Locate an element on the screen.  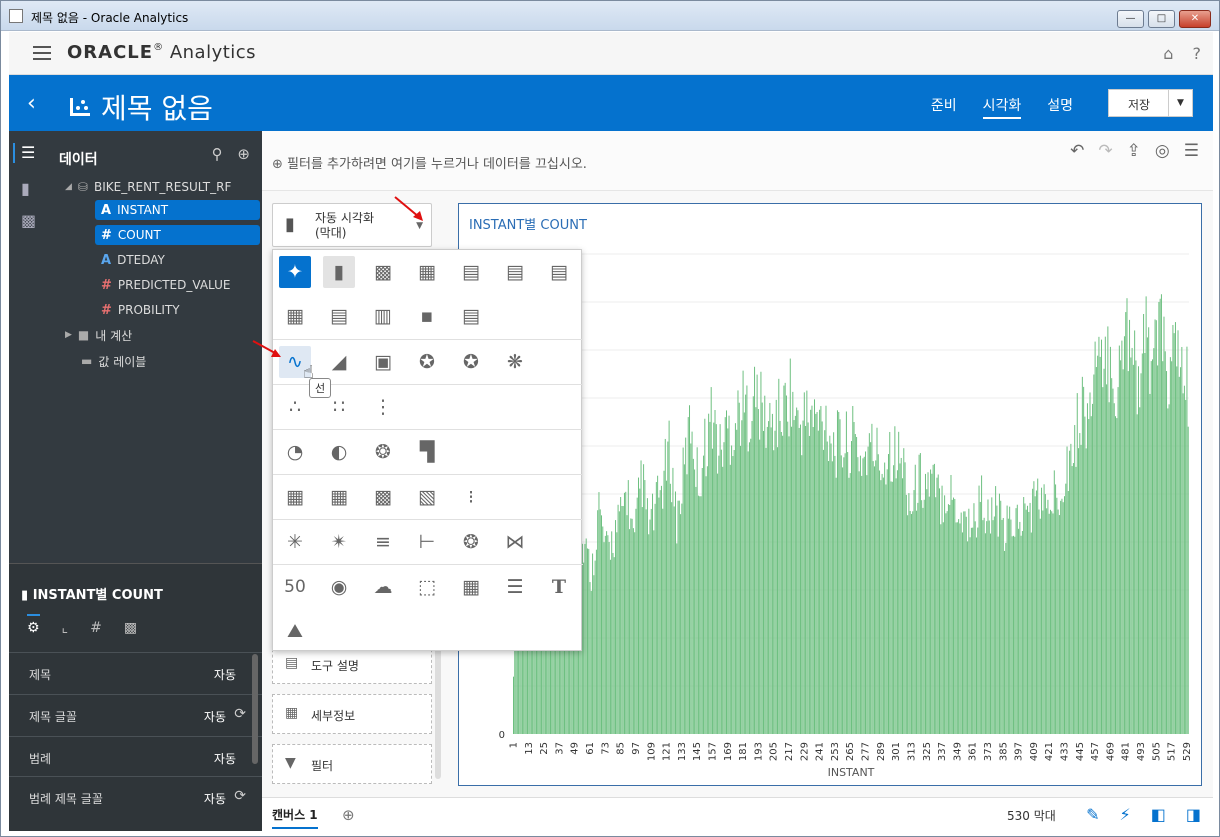
combo-chart-icon: ▦ is located at coordinates (295, 316).